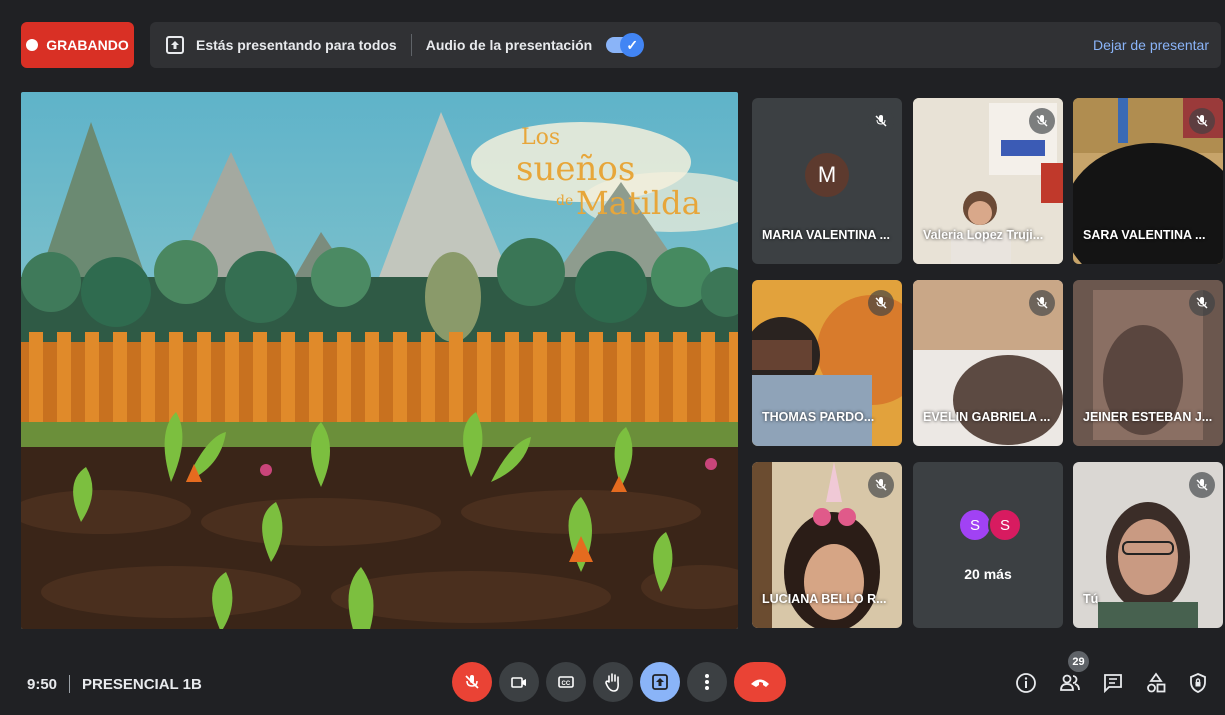 The height and width of the screenshot is (715, 1225). I want to click on captions-button: CC, so click(566, 682).